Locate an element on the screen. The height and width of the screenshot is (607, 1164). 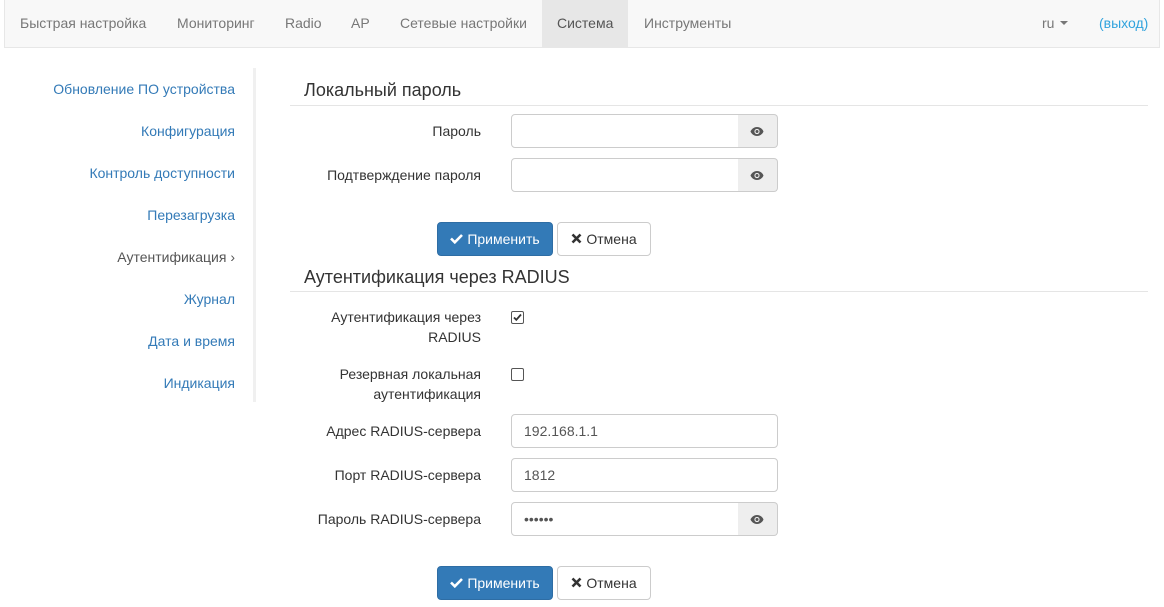
sidebar-item-indication: Индикация is located at coordinates (199, 383).